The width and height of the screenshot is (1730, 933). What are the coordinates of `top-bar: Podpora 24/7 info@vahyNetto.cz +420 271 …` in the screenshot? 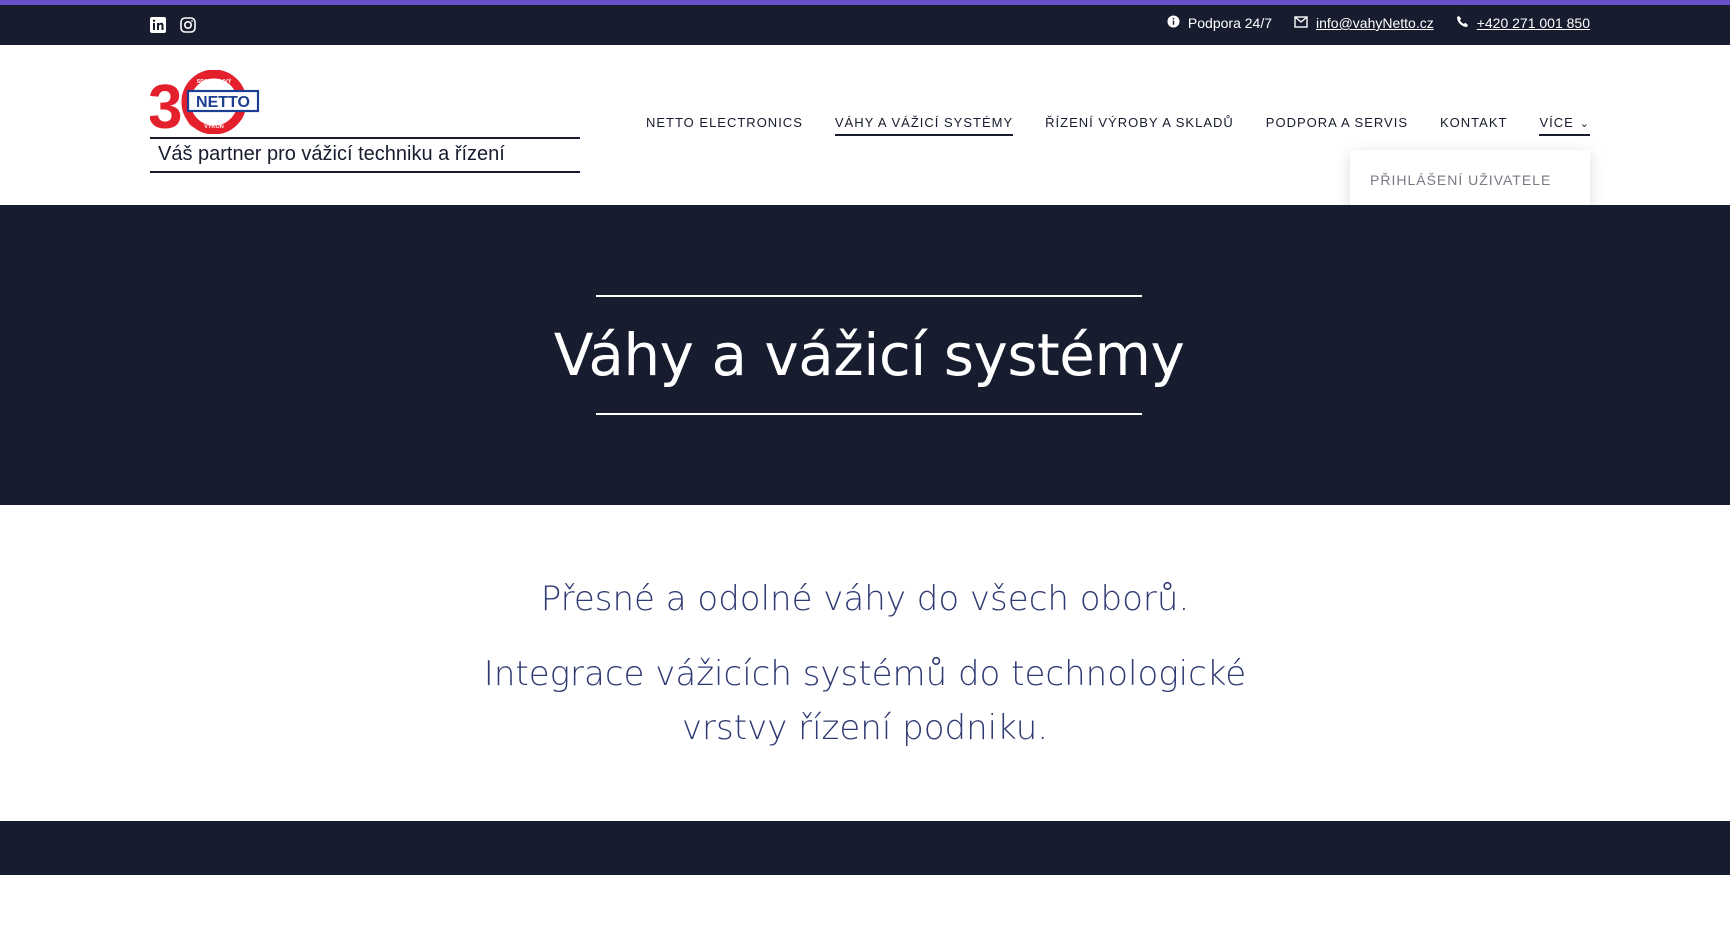 It's located at (865, 25).